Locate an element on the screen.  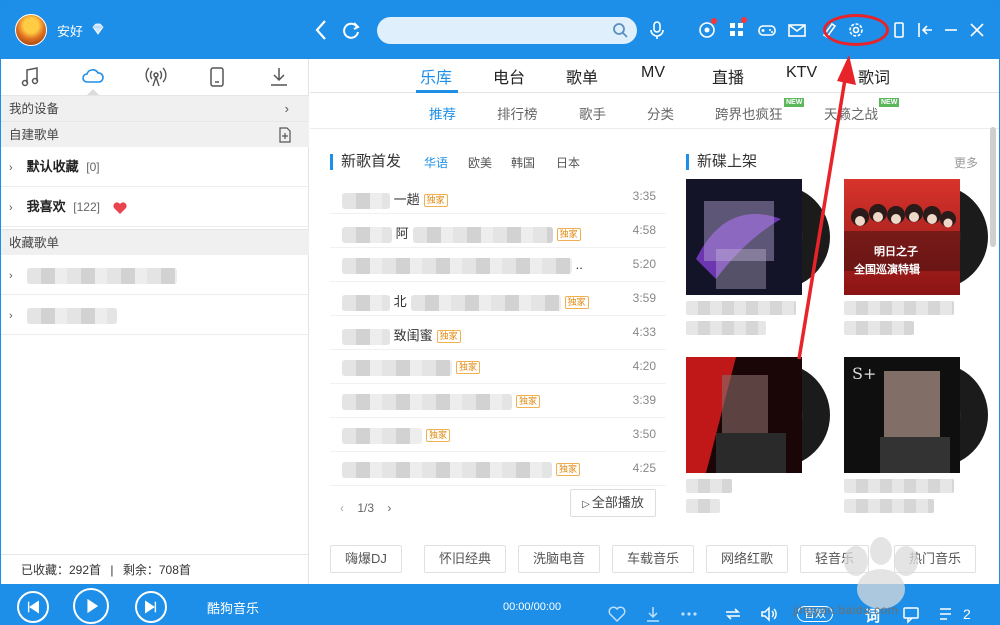
lang-tab-chinese: 华语 is located at coordinates (436, 162).